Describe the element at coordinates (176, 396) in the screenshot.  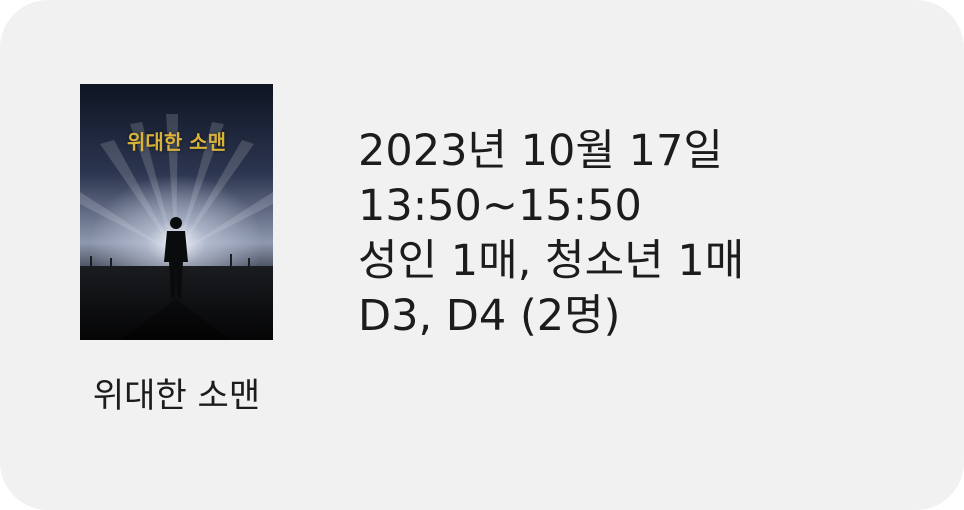
I see `movie-title: 위대한 소맨` at that location.